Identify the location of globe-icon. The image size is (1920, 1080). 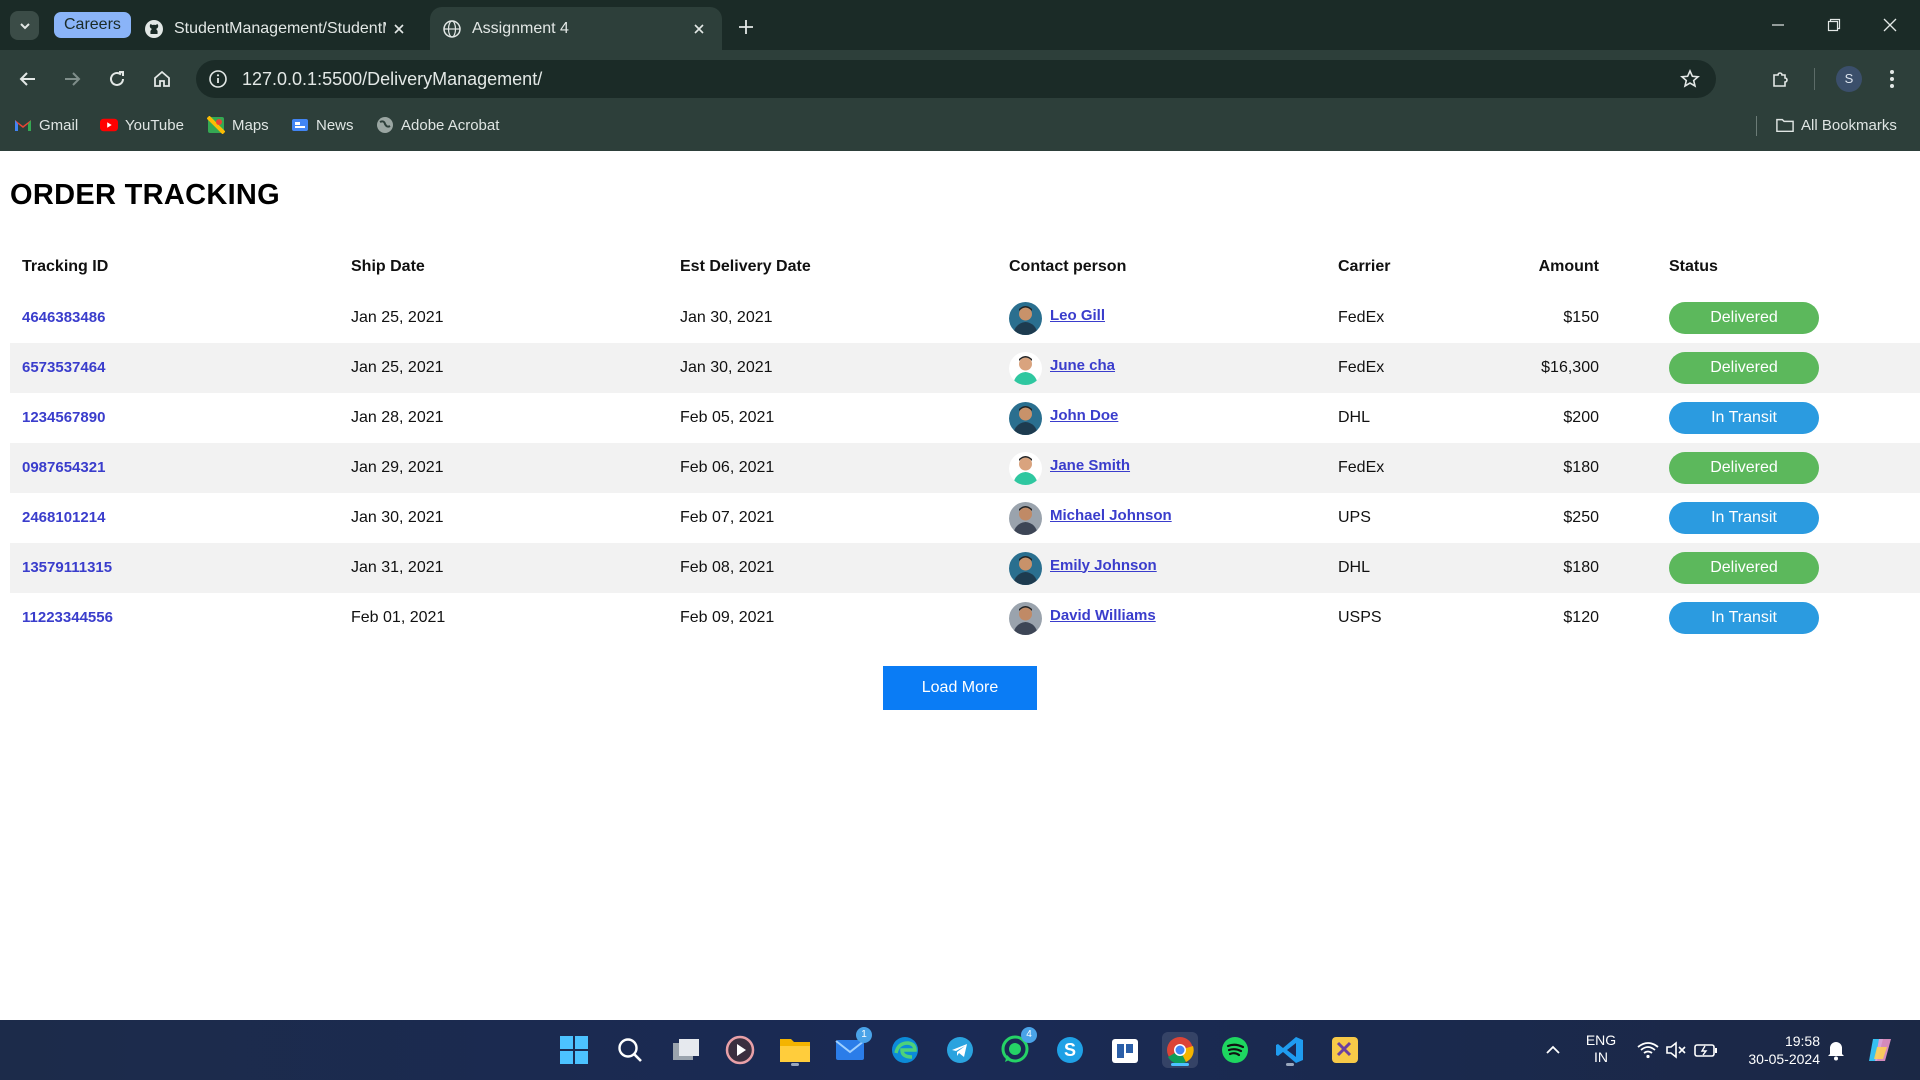
(452, 29).